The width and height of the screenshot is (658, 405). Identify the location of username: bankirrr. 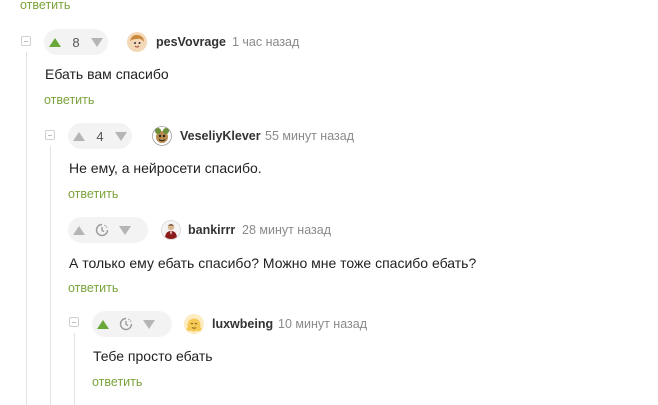
(211, 230).